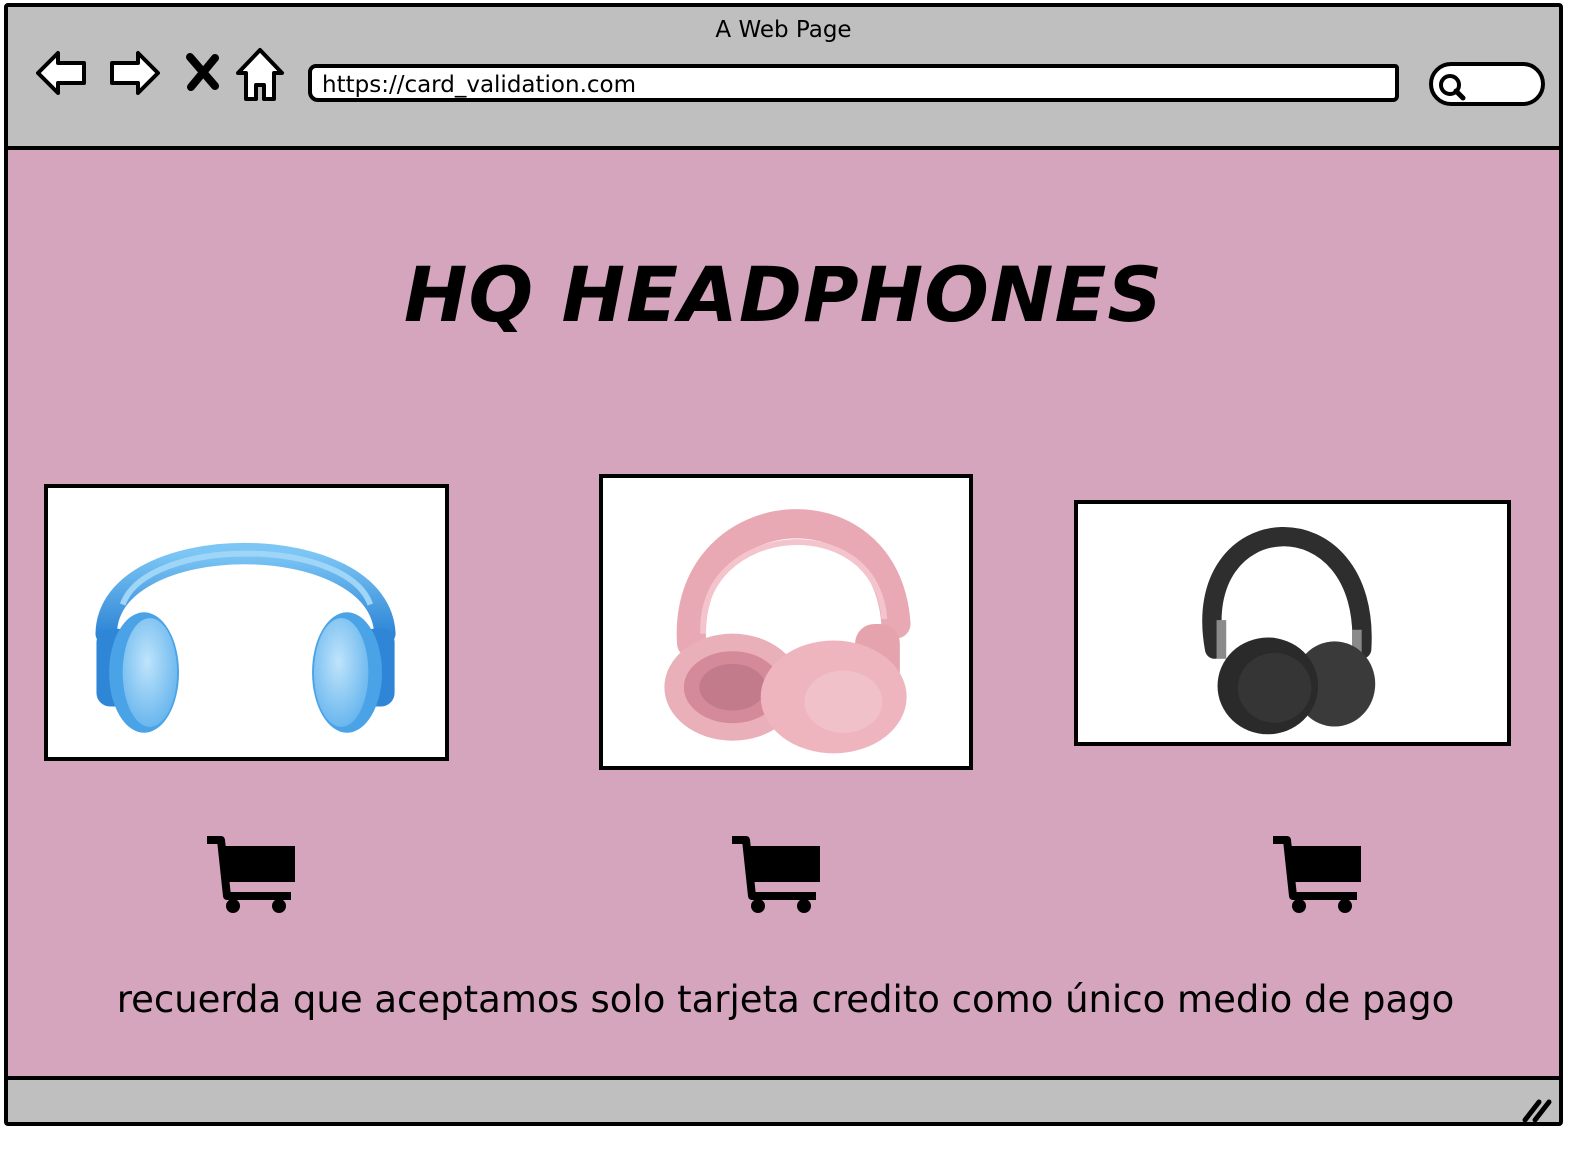  I want to click on resize-icon, so click(1537, 1109).